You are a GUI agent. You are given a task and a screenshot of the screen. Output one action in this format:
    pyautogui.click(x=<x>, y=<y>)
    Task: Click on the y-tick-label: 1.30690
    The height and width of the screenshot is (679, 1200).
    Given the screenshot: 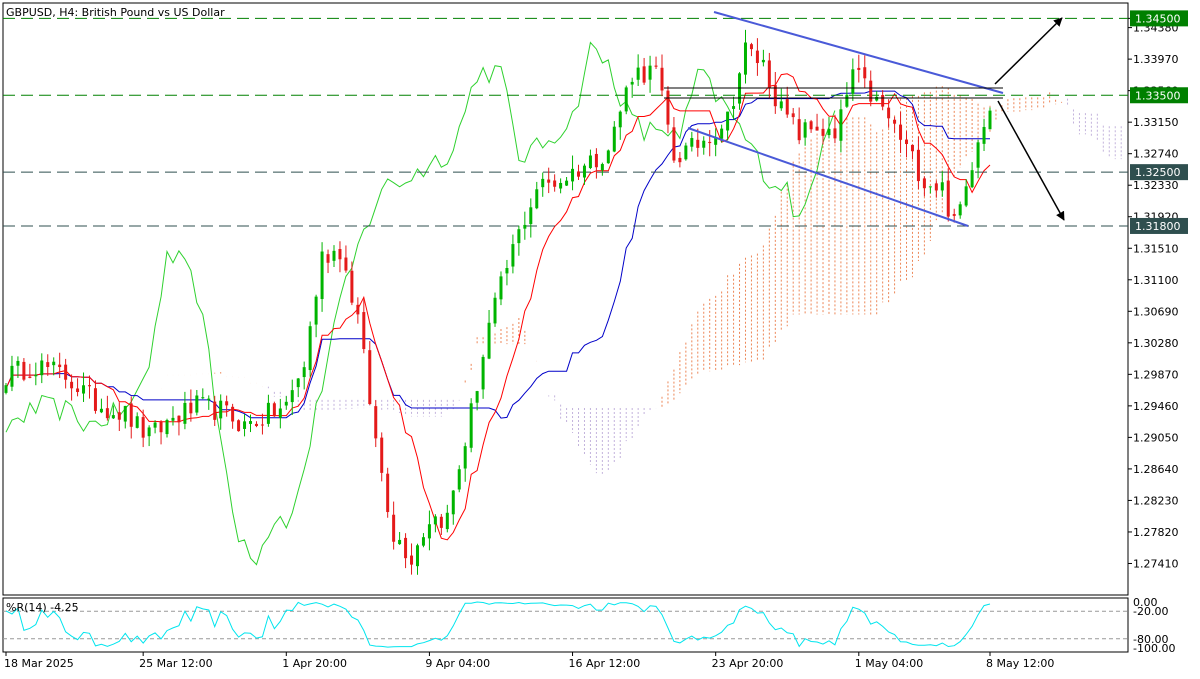 What is the action you would take?
    pyautogui.click(x=1156, y=311)
    